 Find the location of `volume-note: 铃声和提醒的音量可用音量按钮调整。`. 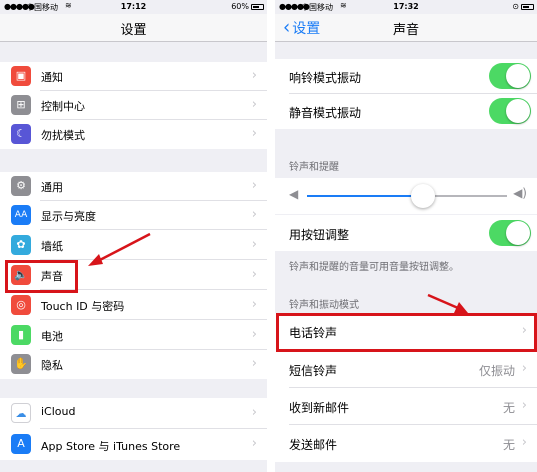

volume-note: 铃声和提醒的音量可用音量按钮调整。 is located at coordinates (374, 267).